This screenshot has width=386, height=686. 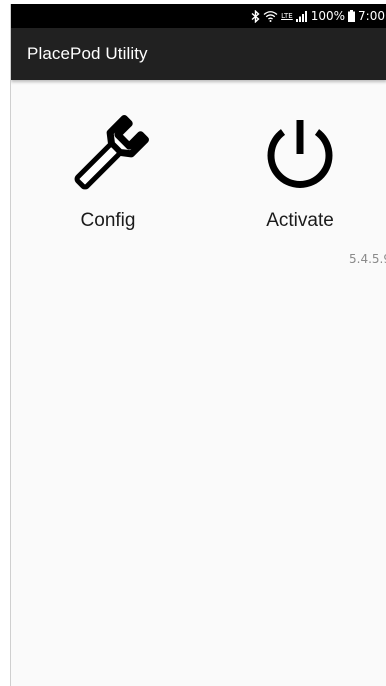 What do you see at coordinates (255, 16) in the screenshot?
I see `bluetooth-icon` at bounding box center [255, 16].